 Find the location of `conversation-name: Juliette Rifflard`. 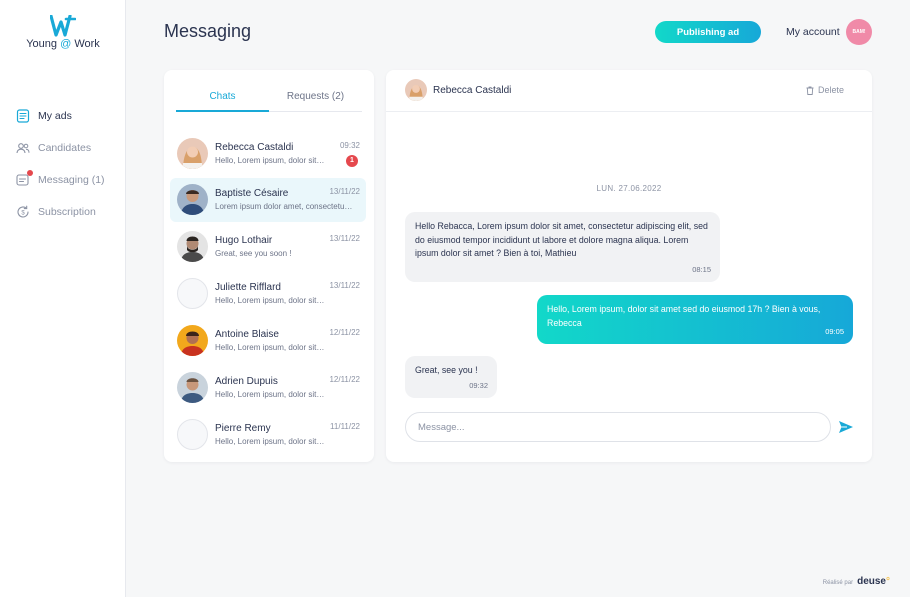

conversation-name: Juliette Rifflard is located at coordinates (248, 287).